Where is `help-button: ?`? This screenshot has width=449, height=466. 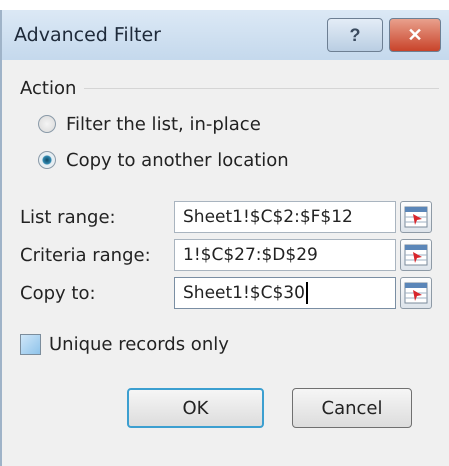
help-button: ? is located at coordinates (355, 35).